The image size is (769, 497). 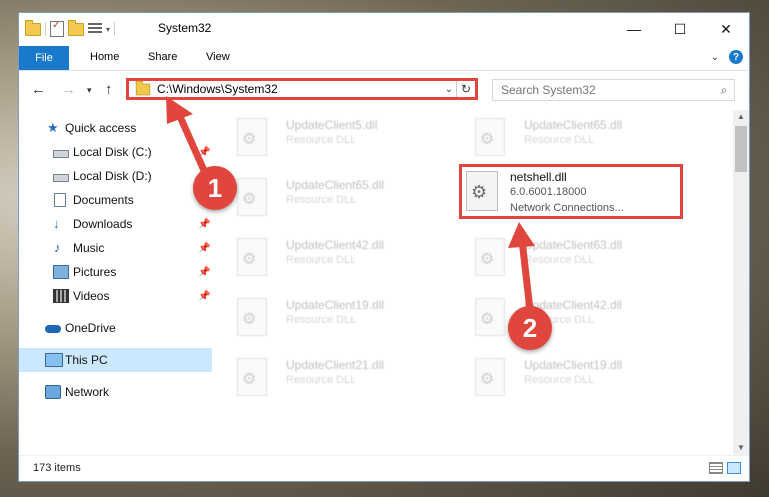 I want to click on search-box: ⌕, so click(x=613, y=90).